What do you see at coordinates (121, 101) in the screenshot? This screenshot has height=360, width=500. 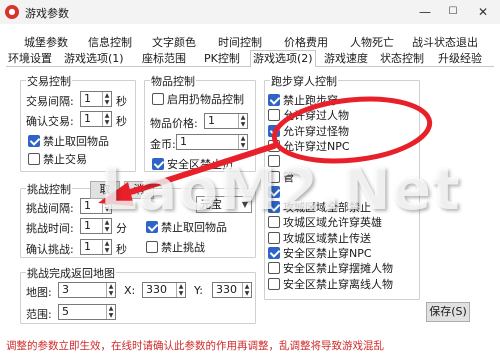 I see `trade-interval-unit: 秒` at bounding box center [121, 101].